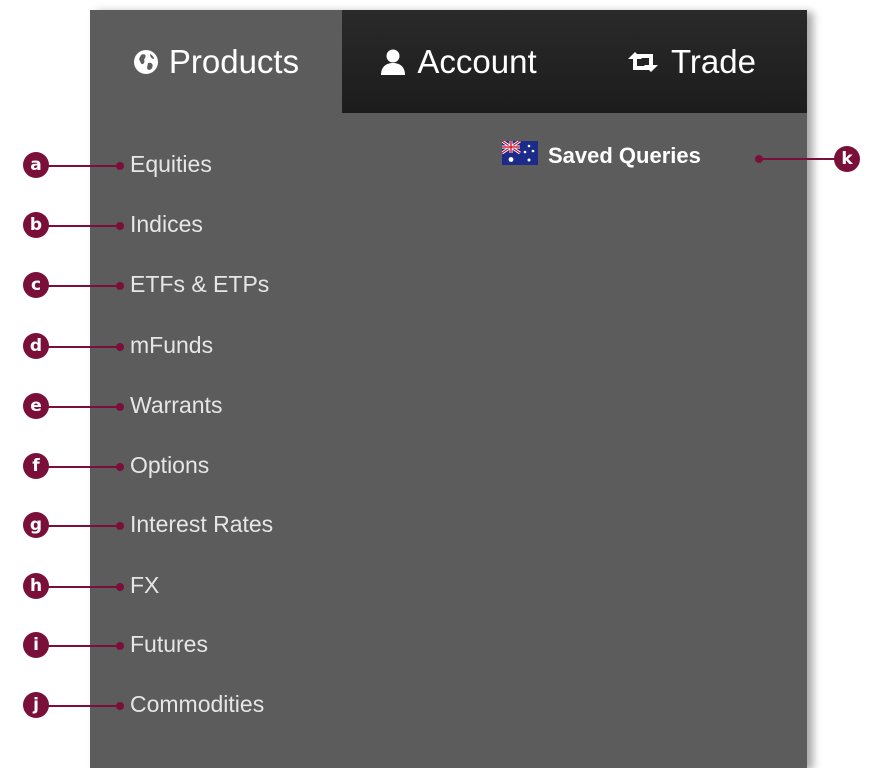  I want to click on callout-badge-k: k, so click(847, 159).